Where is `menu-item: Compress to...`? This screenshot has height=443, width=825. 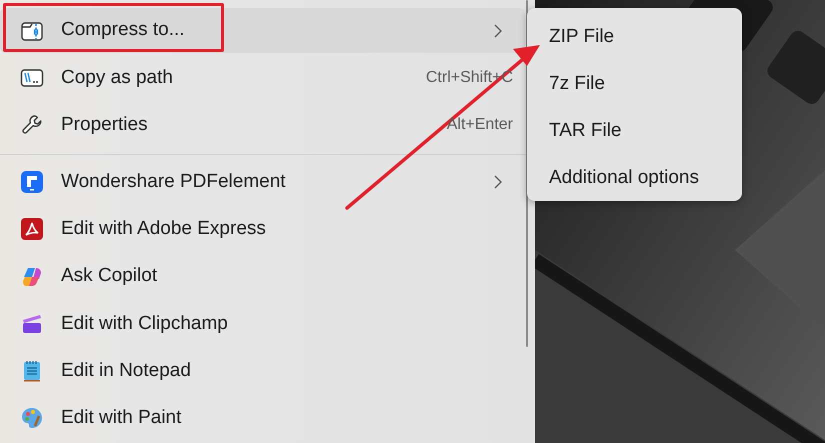
menu-item: Compress to... is located at coordinates (262, 31).